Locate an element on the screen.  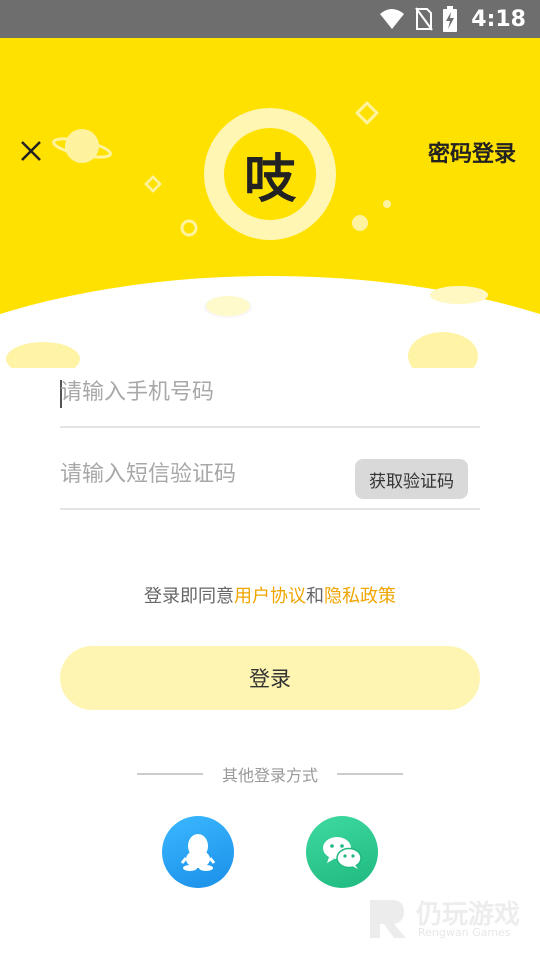
status-bar: 4:18 is located at coordinates (270, 19).